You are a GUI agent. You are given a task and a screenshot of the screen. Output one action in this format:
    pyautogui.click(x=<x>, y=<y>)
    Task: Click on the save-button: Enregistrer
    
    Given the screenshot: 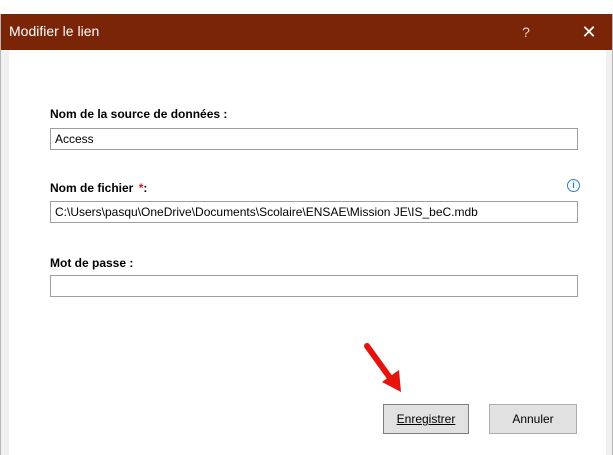 What is the action you would take?
    pyautogui.click(x=426, y=419)
    